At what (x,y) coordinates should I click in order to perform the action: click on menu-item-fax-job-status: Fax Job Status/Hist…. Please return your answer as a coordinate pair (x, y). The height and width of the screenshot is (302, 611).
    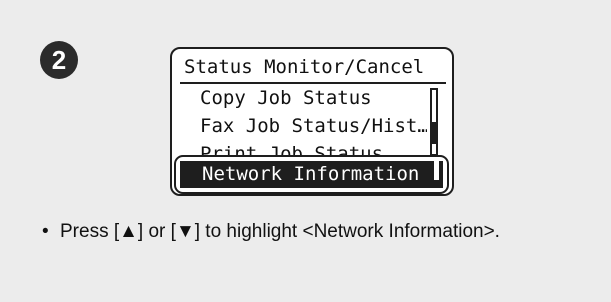
    Looking at the image, I should click on (299, 126).